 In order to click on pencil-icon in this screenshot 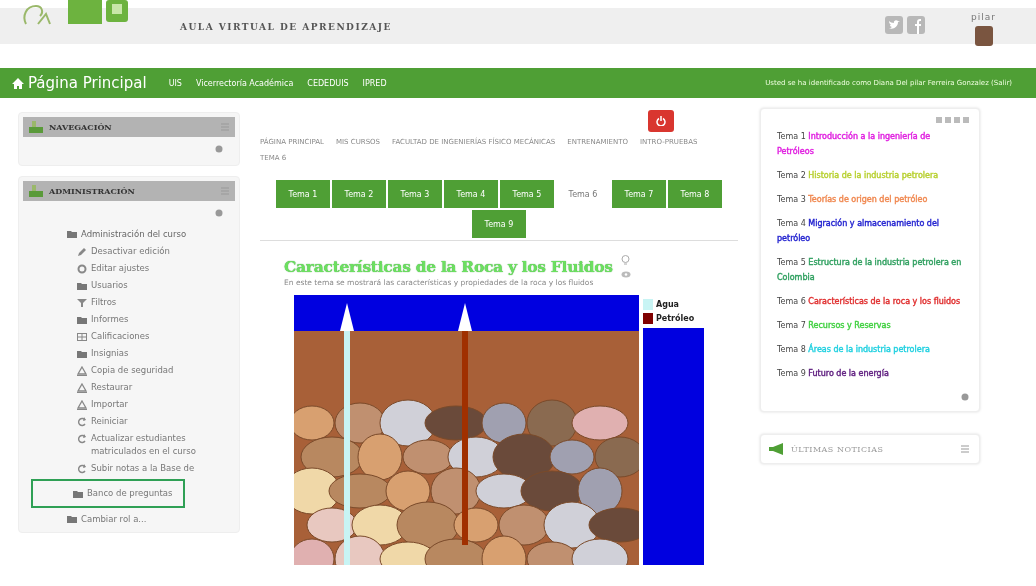, I will do `click(82, 252)`.